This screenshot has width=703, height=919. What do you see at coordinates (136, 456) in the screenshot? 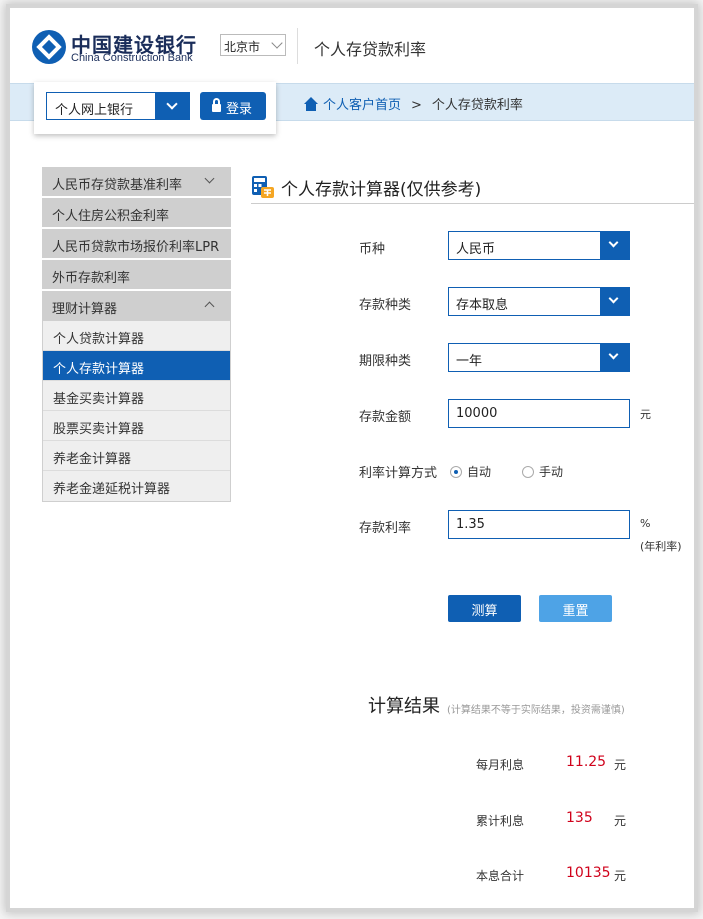
I see `submenu-pension-calculator: 养老金计算器` at bounding box center [136, 456].